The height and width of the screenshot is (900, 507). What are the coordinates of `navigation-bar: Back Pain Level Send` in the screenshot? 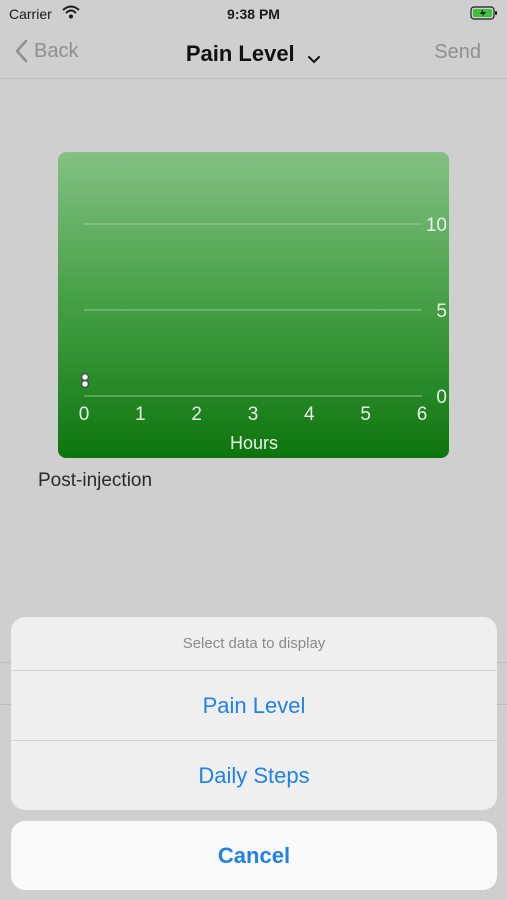 It's located at (253, 54).